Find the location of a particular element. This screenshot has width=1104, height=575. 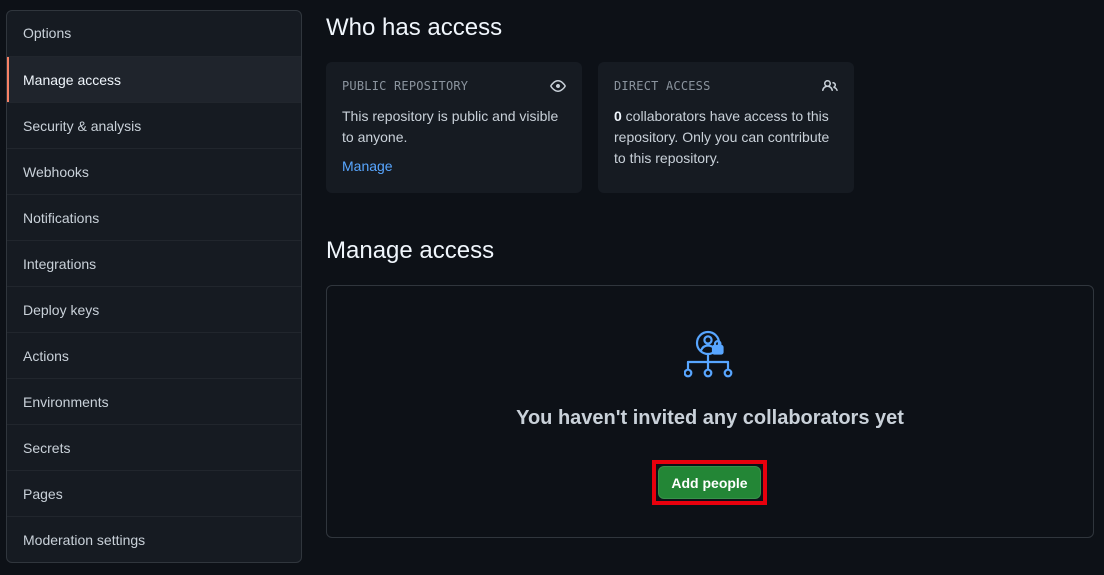

public-repository-label: PUBLIC REPOSITORY is located at coordinates (405, 86).